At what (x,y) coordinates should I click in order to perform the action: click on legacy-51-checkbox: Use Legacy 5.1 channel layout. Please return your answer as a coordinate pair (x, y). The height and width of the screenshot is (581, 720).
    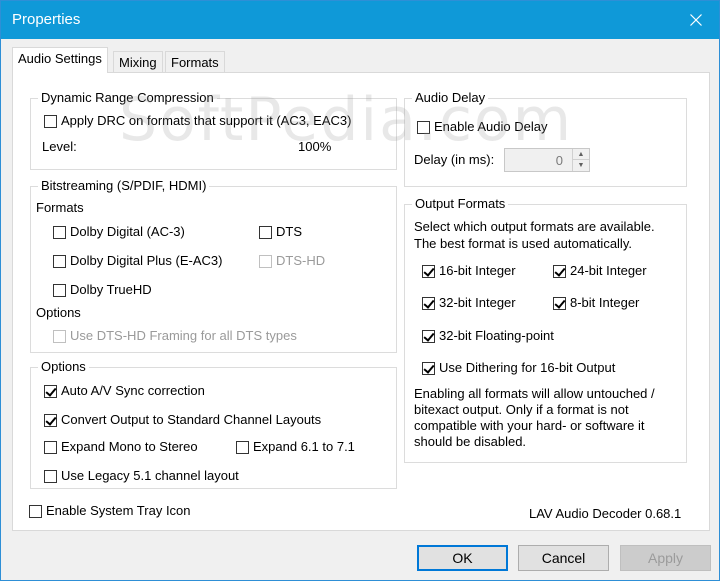
    Looking at the image, I should click on (141, 476).